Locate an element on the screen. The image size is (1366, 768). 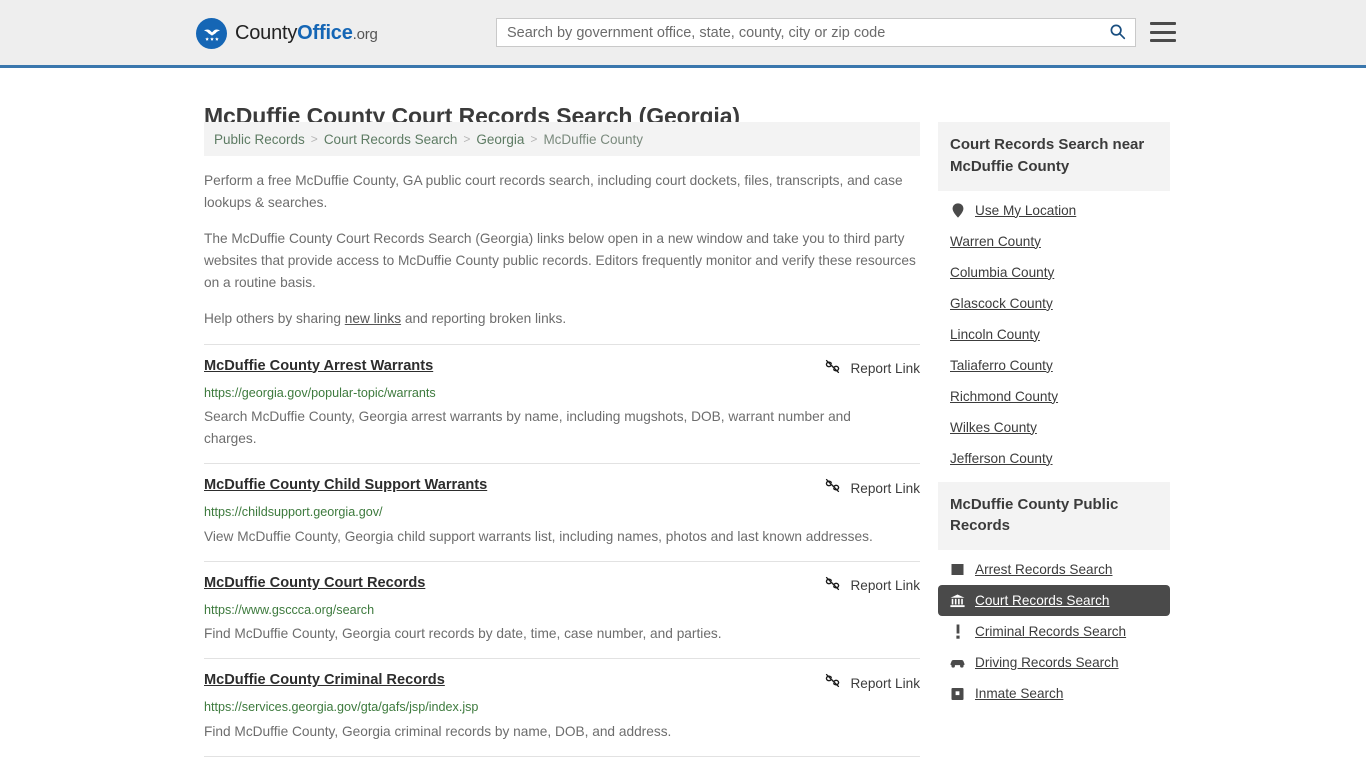
breadcrumb-link: Public Records is located at coordinates (259, 139).